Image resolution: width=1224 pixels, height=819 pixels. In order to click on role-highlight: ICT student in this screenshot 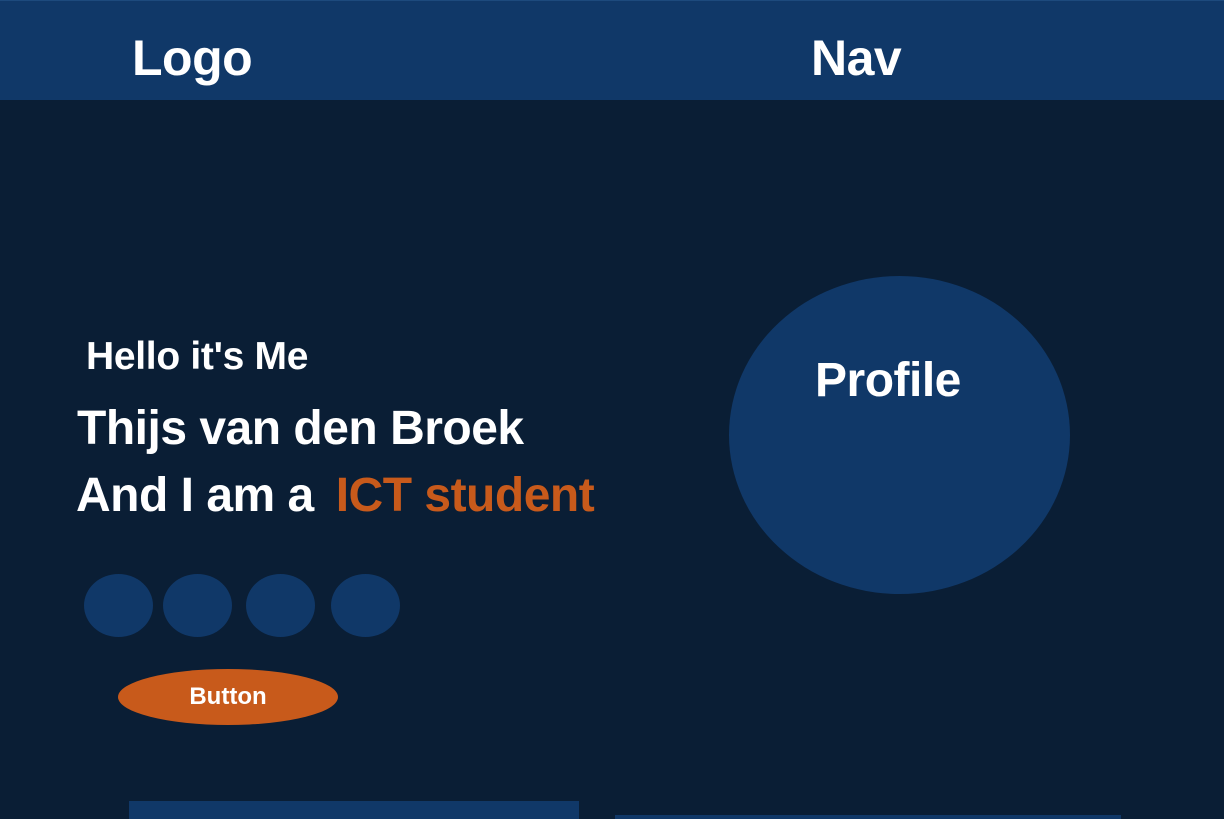, I will do `click(465, 495)`.